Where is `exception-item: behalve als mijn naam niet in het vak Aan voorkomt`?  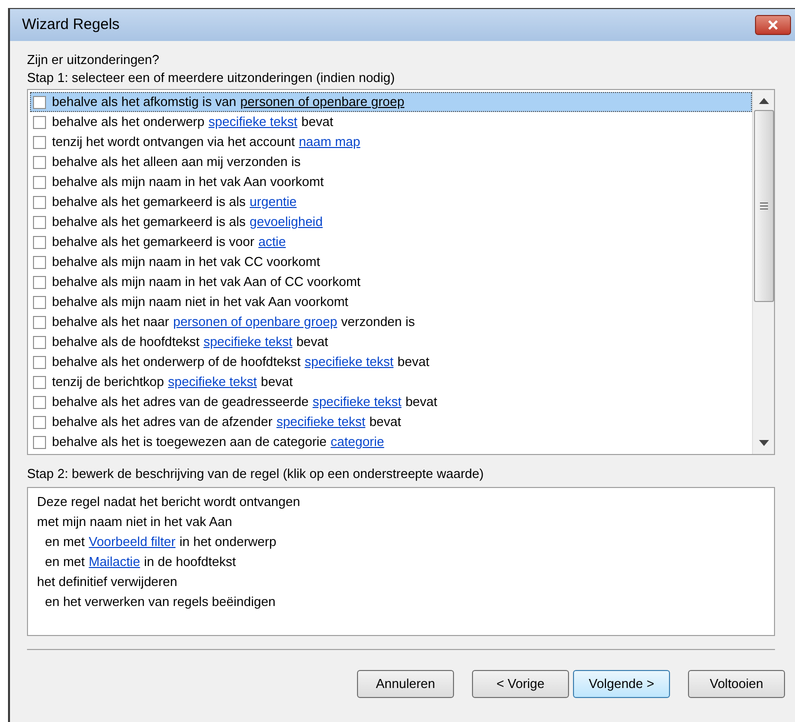
exception-item: behalve als mijn naam niet in het vak Aan voorkomt is located at coordinates (391, 302).